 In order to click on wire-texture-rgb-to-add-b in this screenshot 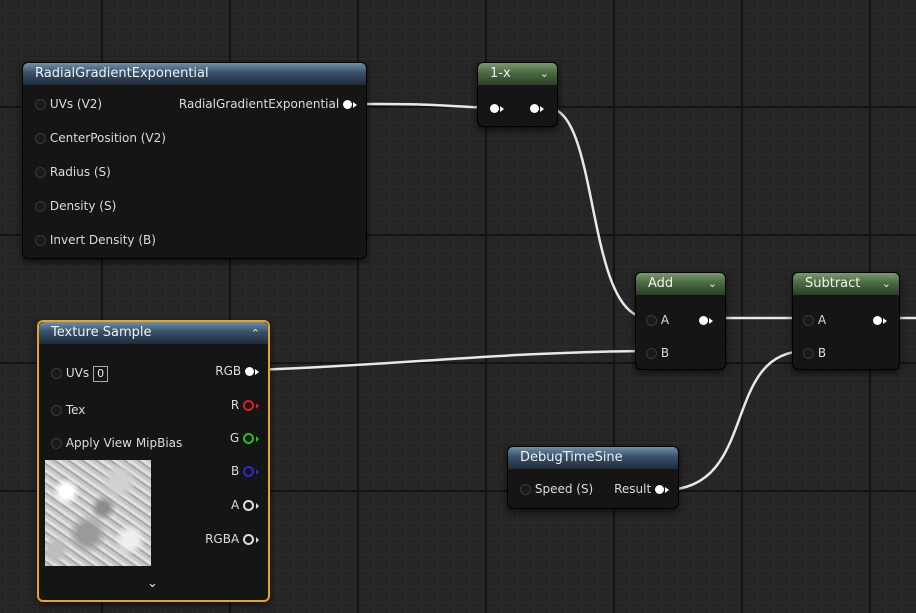, I will do `click(451, 360)`.